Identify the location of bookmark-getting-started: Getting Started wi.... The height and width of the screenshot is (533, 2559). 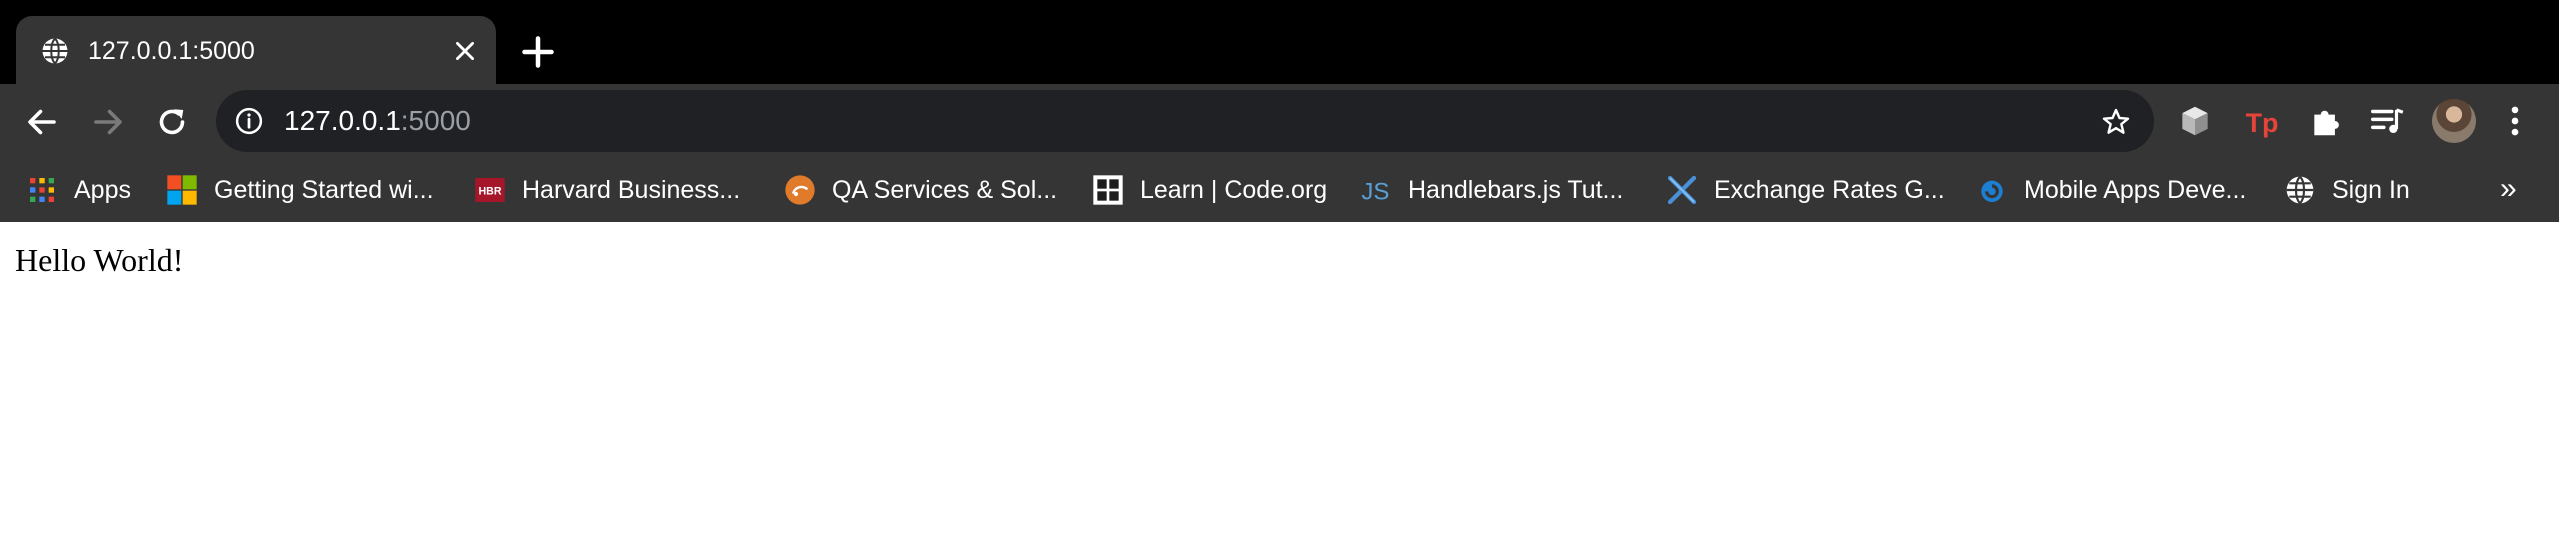
(300, 190).